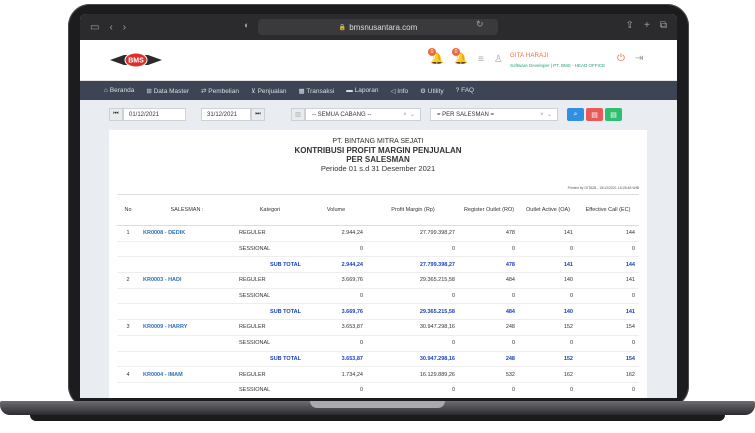 The height and width of the screenshot is (433, 755). What do you see at coordinates (136, 60) in the screenshot?
I see `bms-logo: BMS` at bounding box center [136, 60].